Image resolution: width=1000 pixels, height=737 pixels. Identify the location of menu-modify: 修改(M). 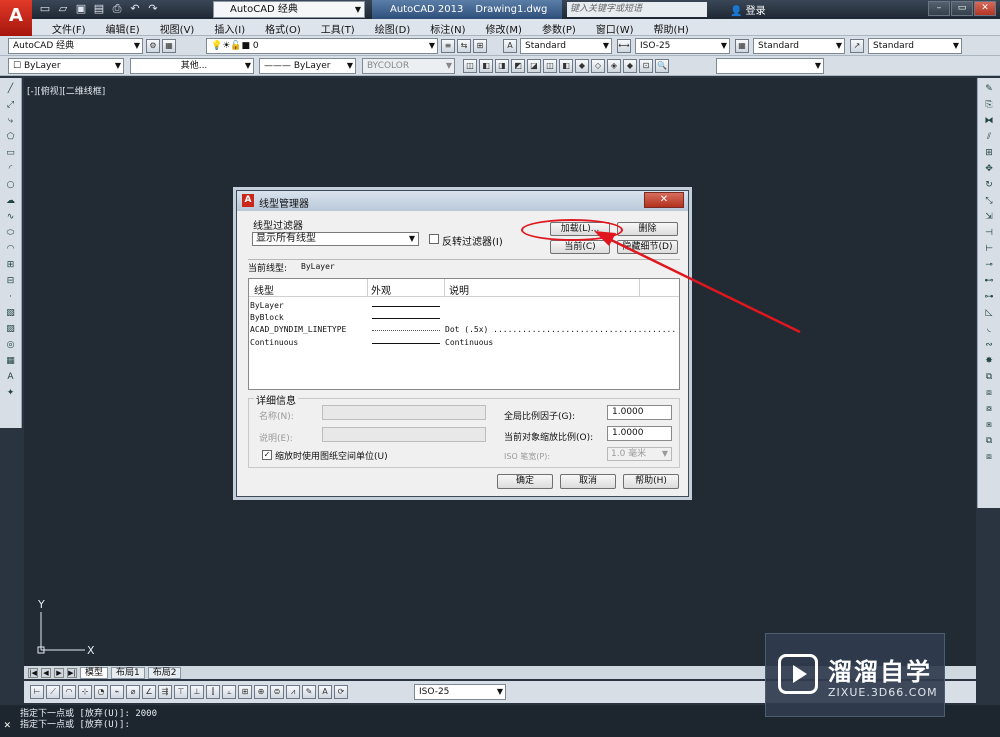
(504, 27).